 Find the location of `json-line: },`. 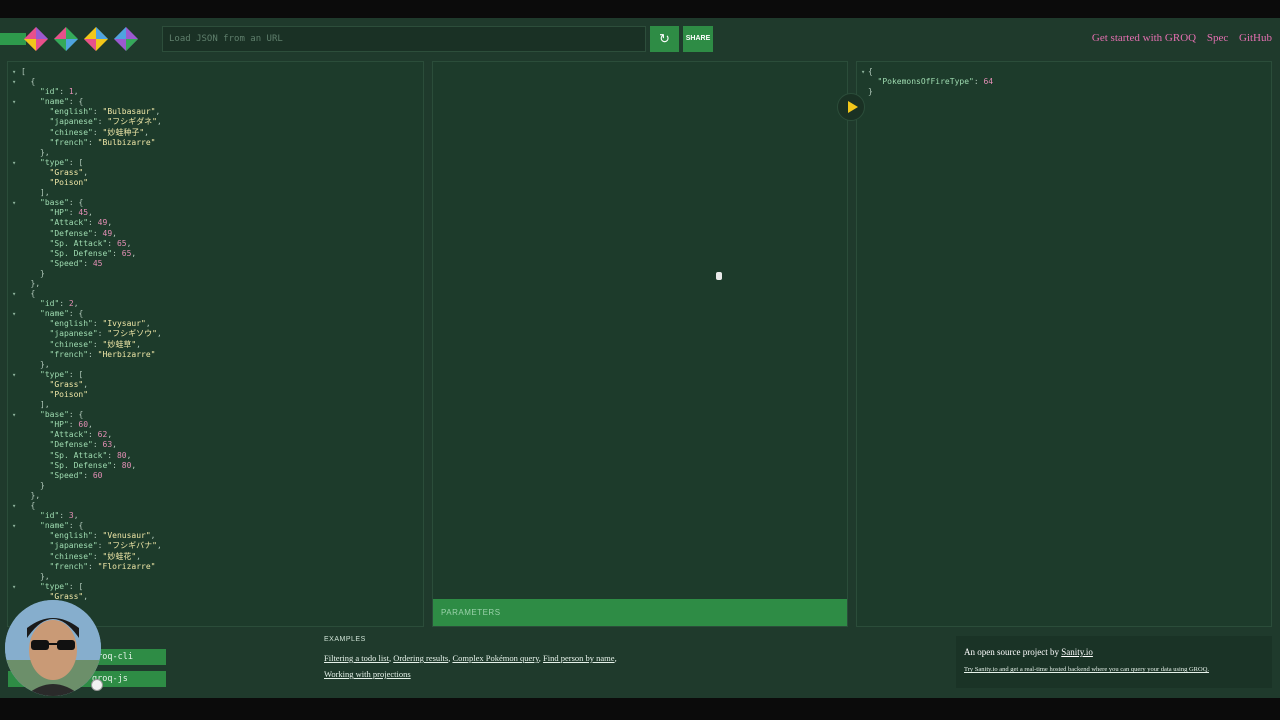

json-line: }, is located at coordinates (215, 365).